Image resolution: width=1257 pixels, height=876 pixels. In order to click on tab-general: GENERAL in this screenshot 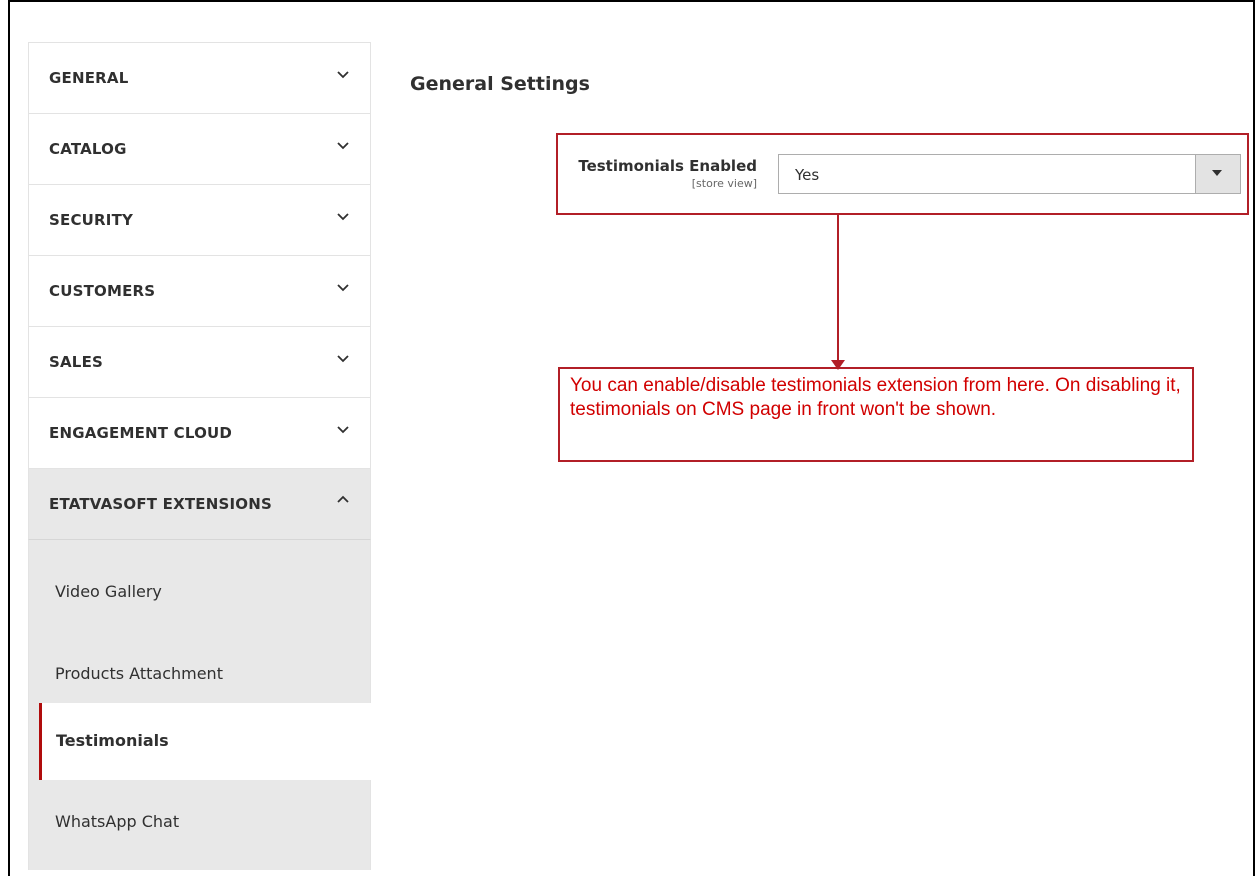, I will do `click(199, 77)`.